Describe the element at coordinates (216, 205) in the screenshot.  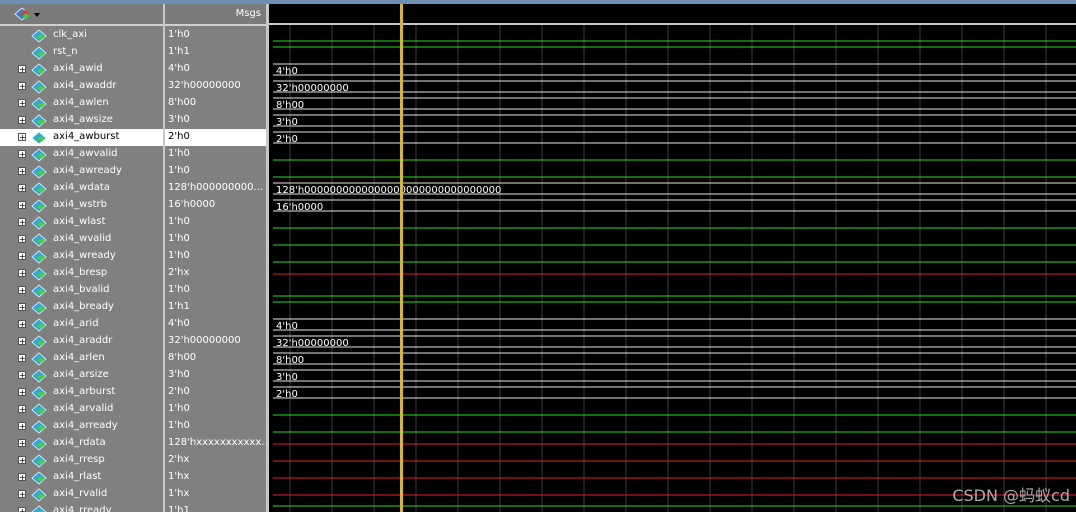
I see `value-row: 16'h0000` at that location.